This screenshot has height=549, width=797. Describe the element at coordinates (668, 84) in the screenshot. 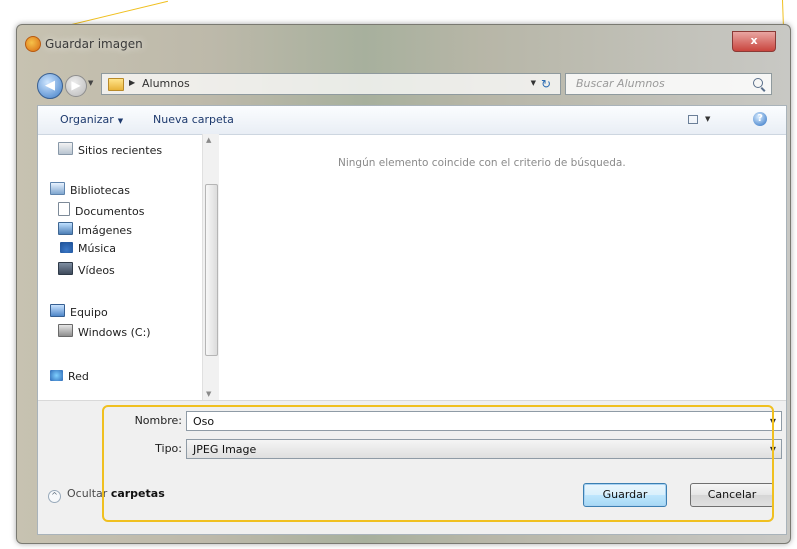

I see `search-input: Buscar Alumnos` at that location.